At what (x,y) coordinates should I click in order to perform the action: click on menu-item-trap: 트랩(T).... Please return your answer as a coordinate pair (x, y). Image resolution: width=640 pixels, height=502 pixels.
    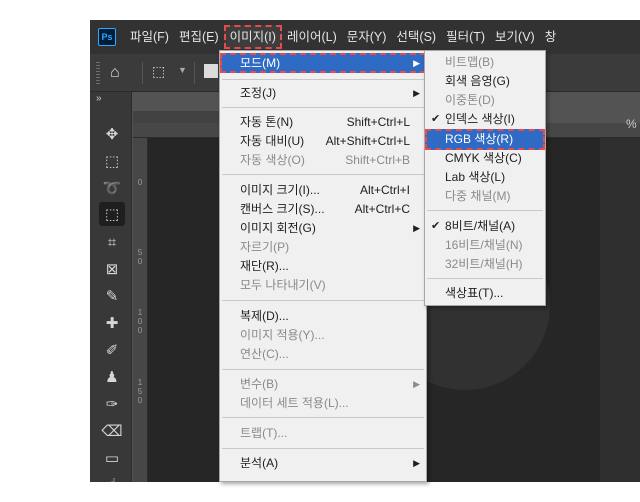
    Looking at the image, I should click on (264, 433).